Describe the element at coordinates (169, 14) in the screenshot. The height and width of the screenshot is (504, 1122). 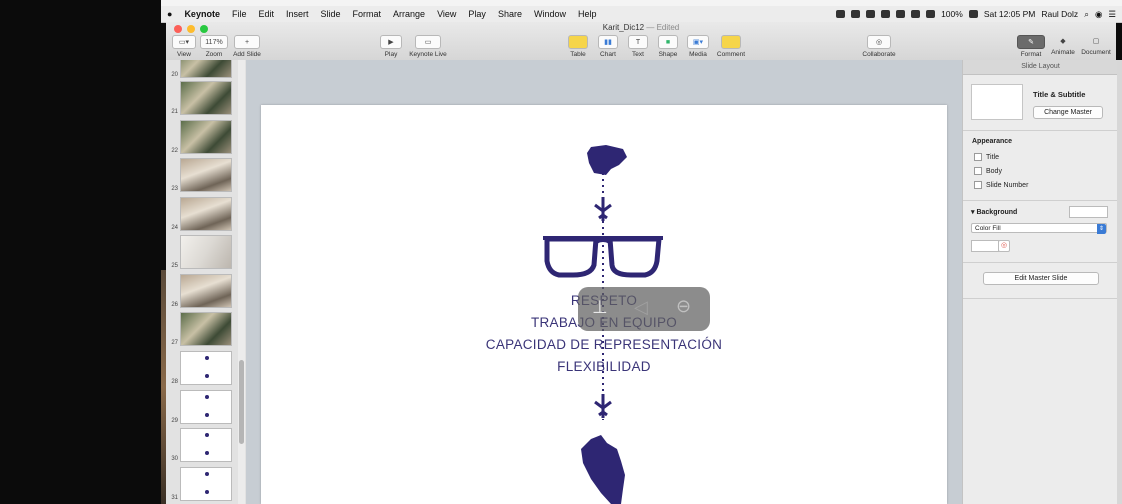
I see `apple-menu-icon: ●` at that location.